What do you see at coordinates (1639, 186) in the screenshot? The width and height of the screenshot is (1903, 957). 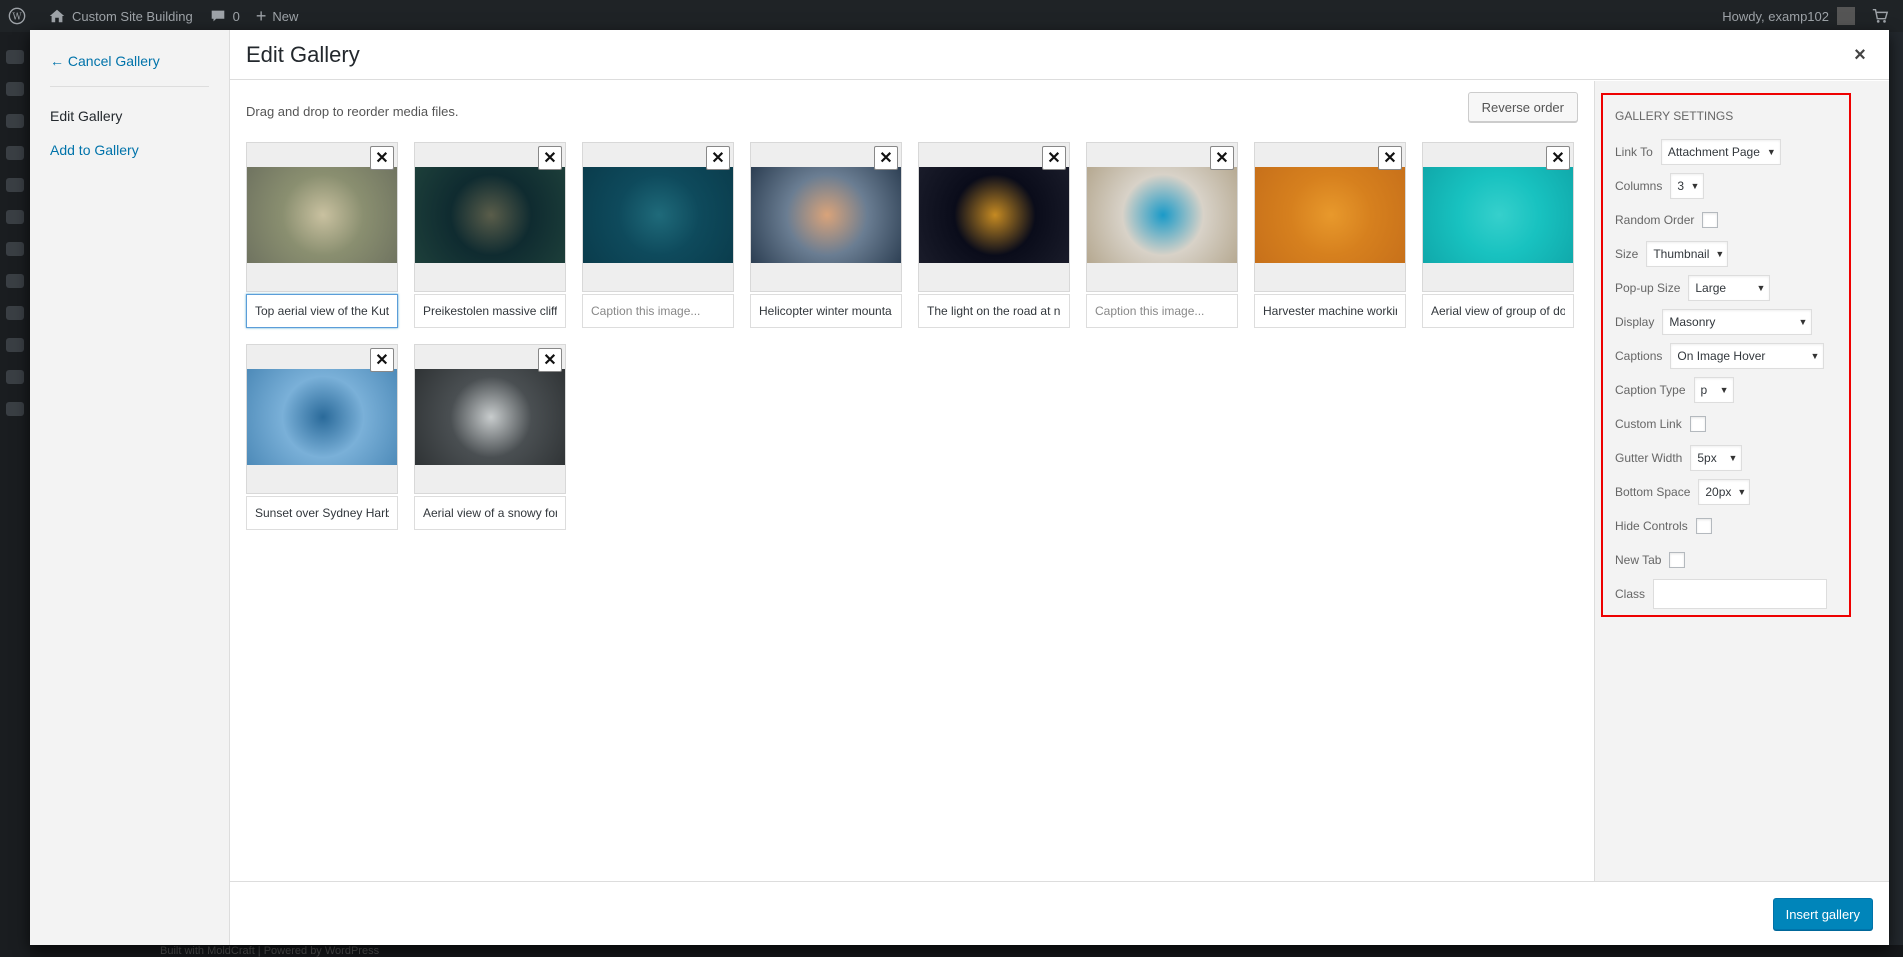 I see `columns-label: Columns` at bounding box center [1639, 186].